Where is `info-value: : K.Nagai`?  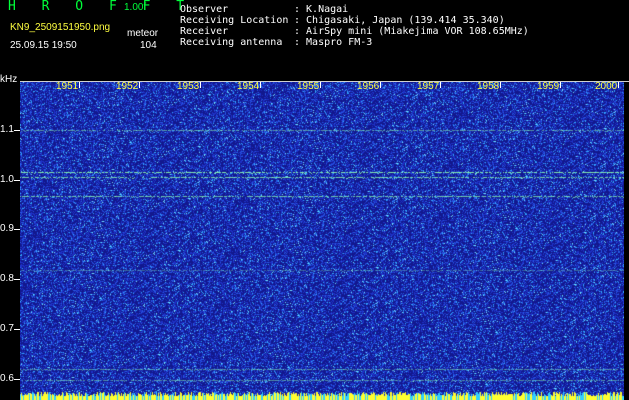 info-value: : K.Nagai is located at coordinates (321, 9).